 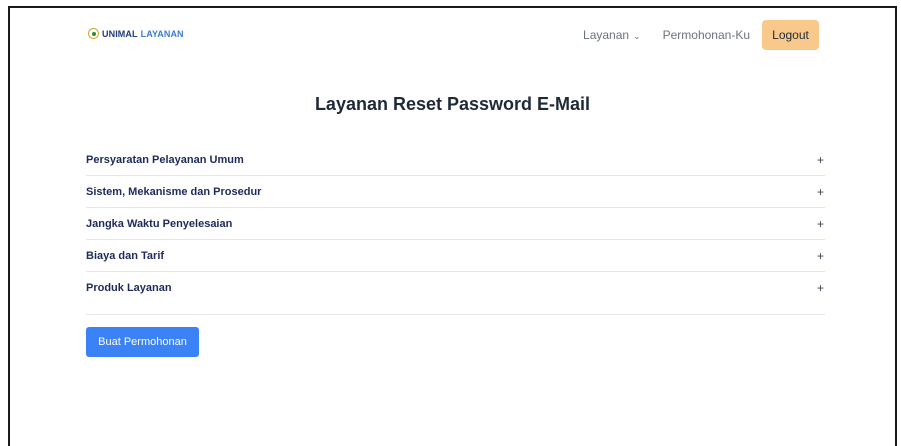 I want to click on nav-permohonan-ku-label: Permohonan-Ku, so click(x=706, y=35).